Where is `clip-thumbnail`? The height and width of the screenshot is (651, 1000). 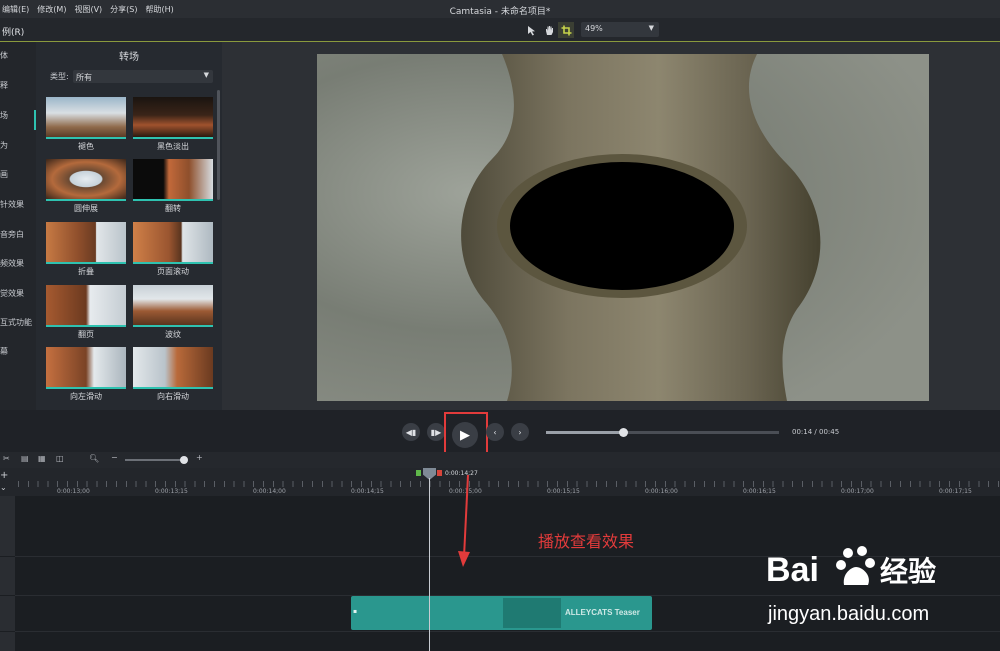 clip-thumbnail is located at coordinates (532, 613).